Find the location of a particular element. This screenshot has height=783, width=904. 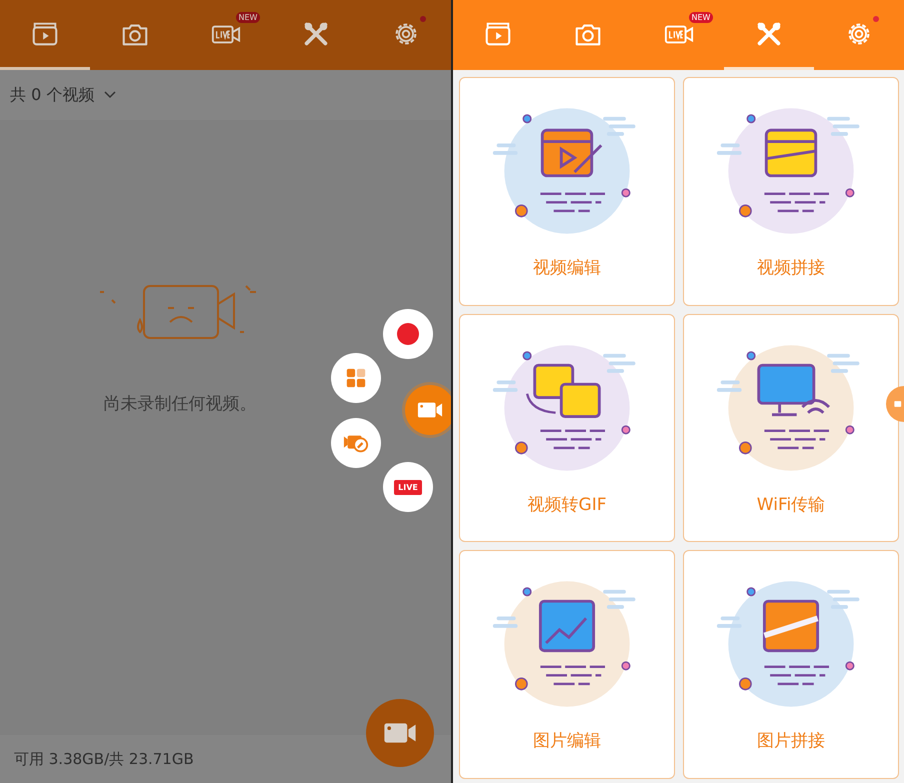

record-dot-icon is located at coordinates (408, 334).